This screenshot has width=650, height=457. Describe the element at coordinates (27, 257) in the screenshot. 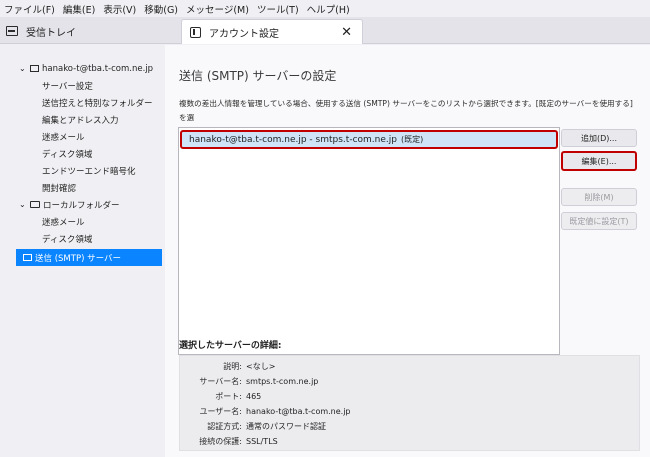

I see `outgoing-mail-icon` at that location.